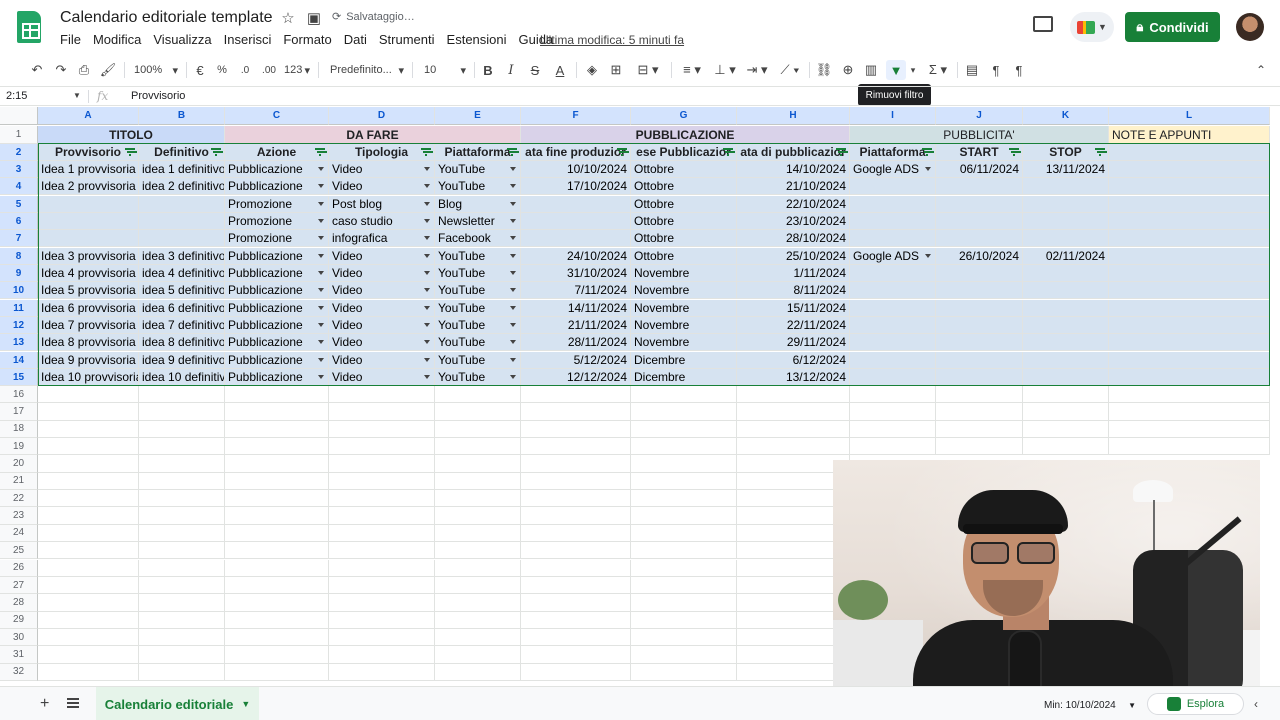 The image size is (1280, 720). Describe the element at coordinates (73, 39) in the screenshot. I see `menu-file: File` at that location.